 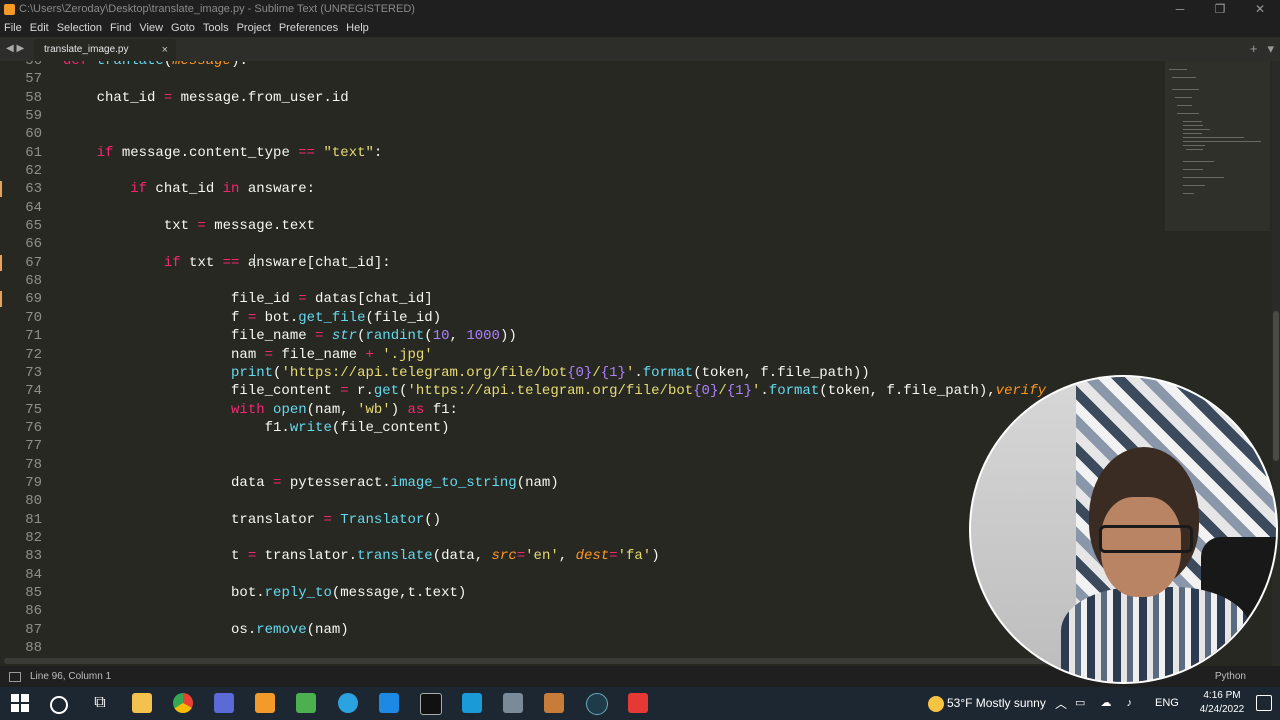 I want to click on panel-toggle-icon, so click(x=15, y=677).